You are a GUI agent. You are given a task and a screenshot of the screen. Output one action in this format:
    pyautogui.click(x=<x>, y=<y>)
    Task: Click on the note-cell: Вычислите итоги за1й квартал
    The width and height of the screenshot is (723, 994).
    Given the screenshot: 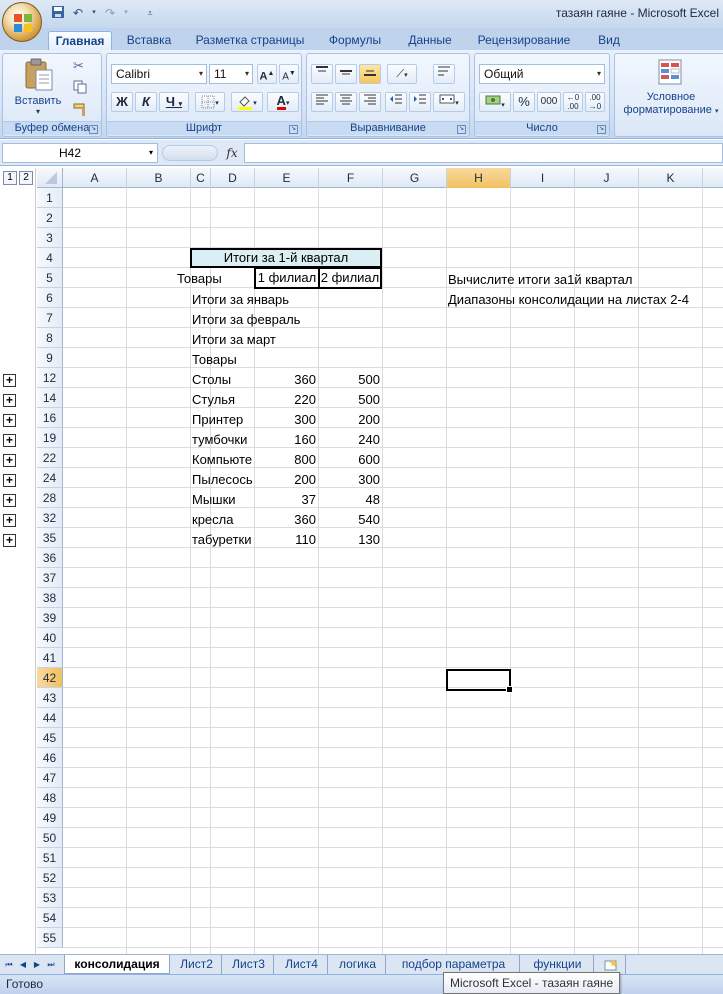 What is the action you would take?
    pyautogui.click(x=584, y=280)
    